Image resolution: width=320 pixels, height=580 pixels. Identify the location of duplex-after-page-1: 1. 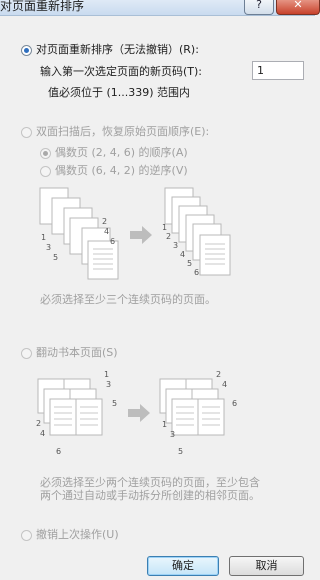
(164, 227).